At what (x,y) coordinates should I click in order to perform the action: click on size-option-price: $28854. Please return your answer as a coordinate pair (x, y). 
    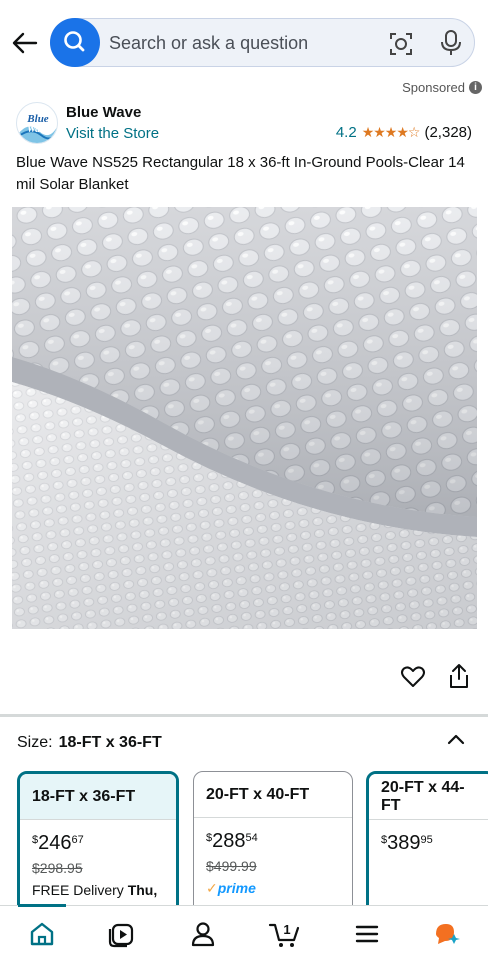
    Looking at the image, I should click on (232, 841).